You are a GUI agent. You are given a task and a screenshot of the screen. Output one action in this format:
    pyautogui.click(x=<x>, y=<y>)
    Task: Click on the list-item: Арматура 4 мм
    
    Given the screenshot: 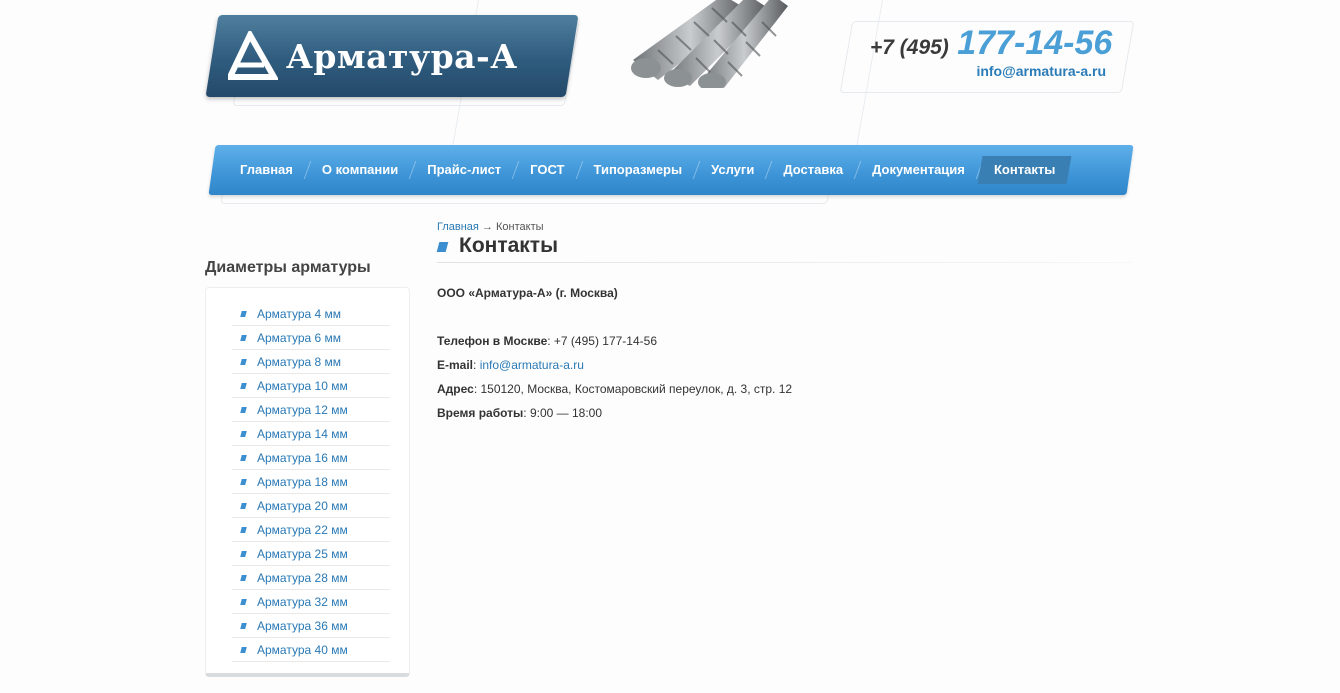 What is the action you would take?
    pyautogui.click(x=311, y=314)
    